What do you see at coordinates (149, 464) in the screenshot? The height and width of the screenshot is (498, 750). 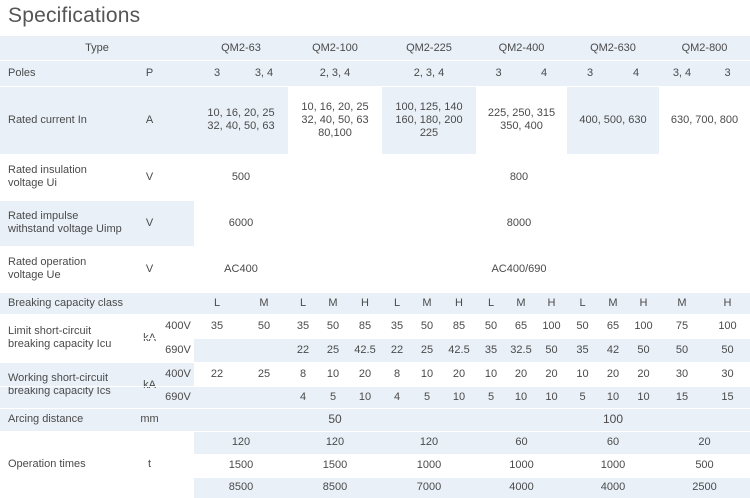 I see `operation-times-unit: t` at bounding box center [149, 464].